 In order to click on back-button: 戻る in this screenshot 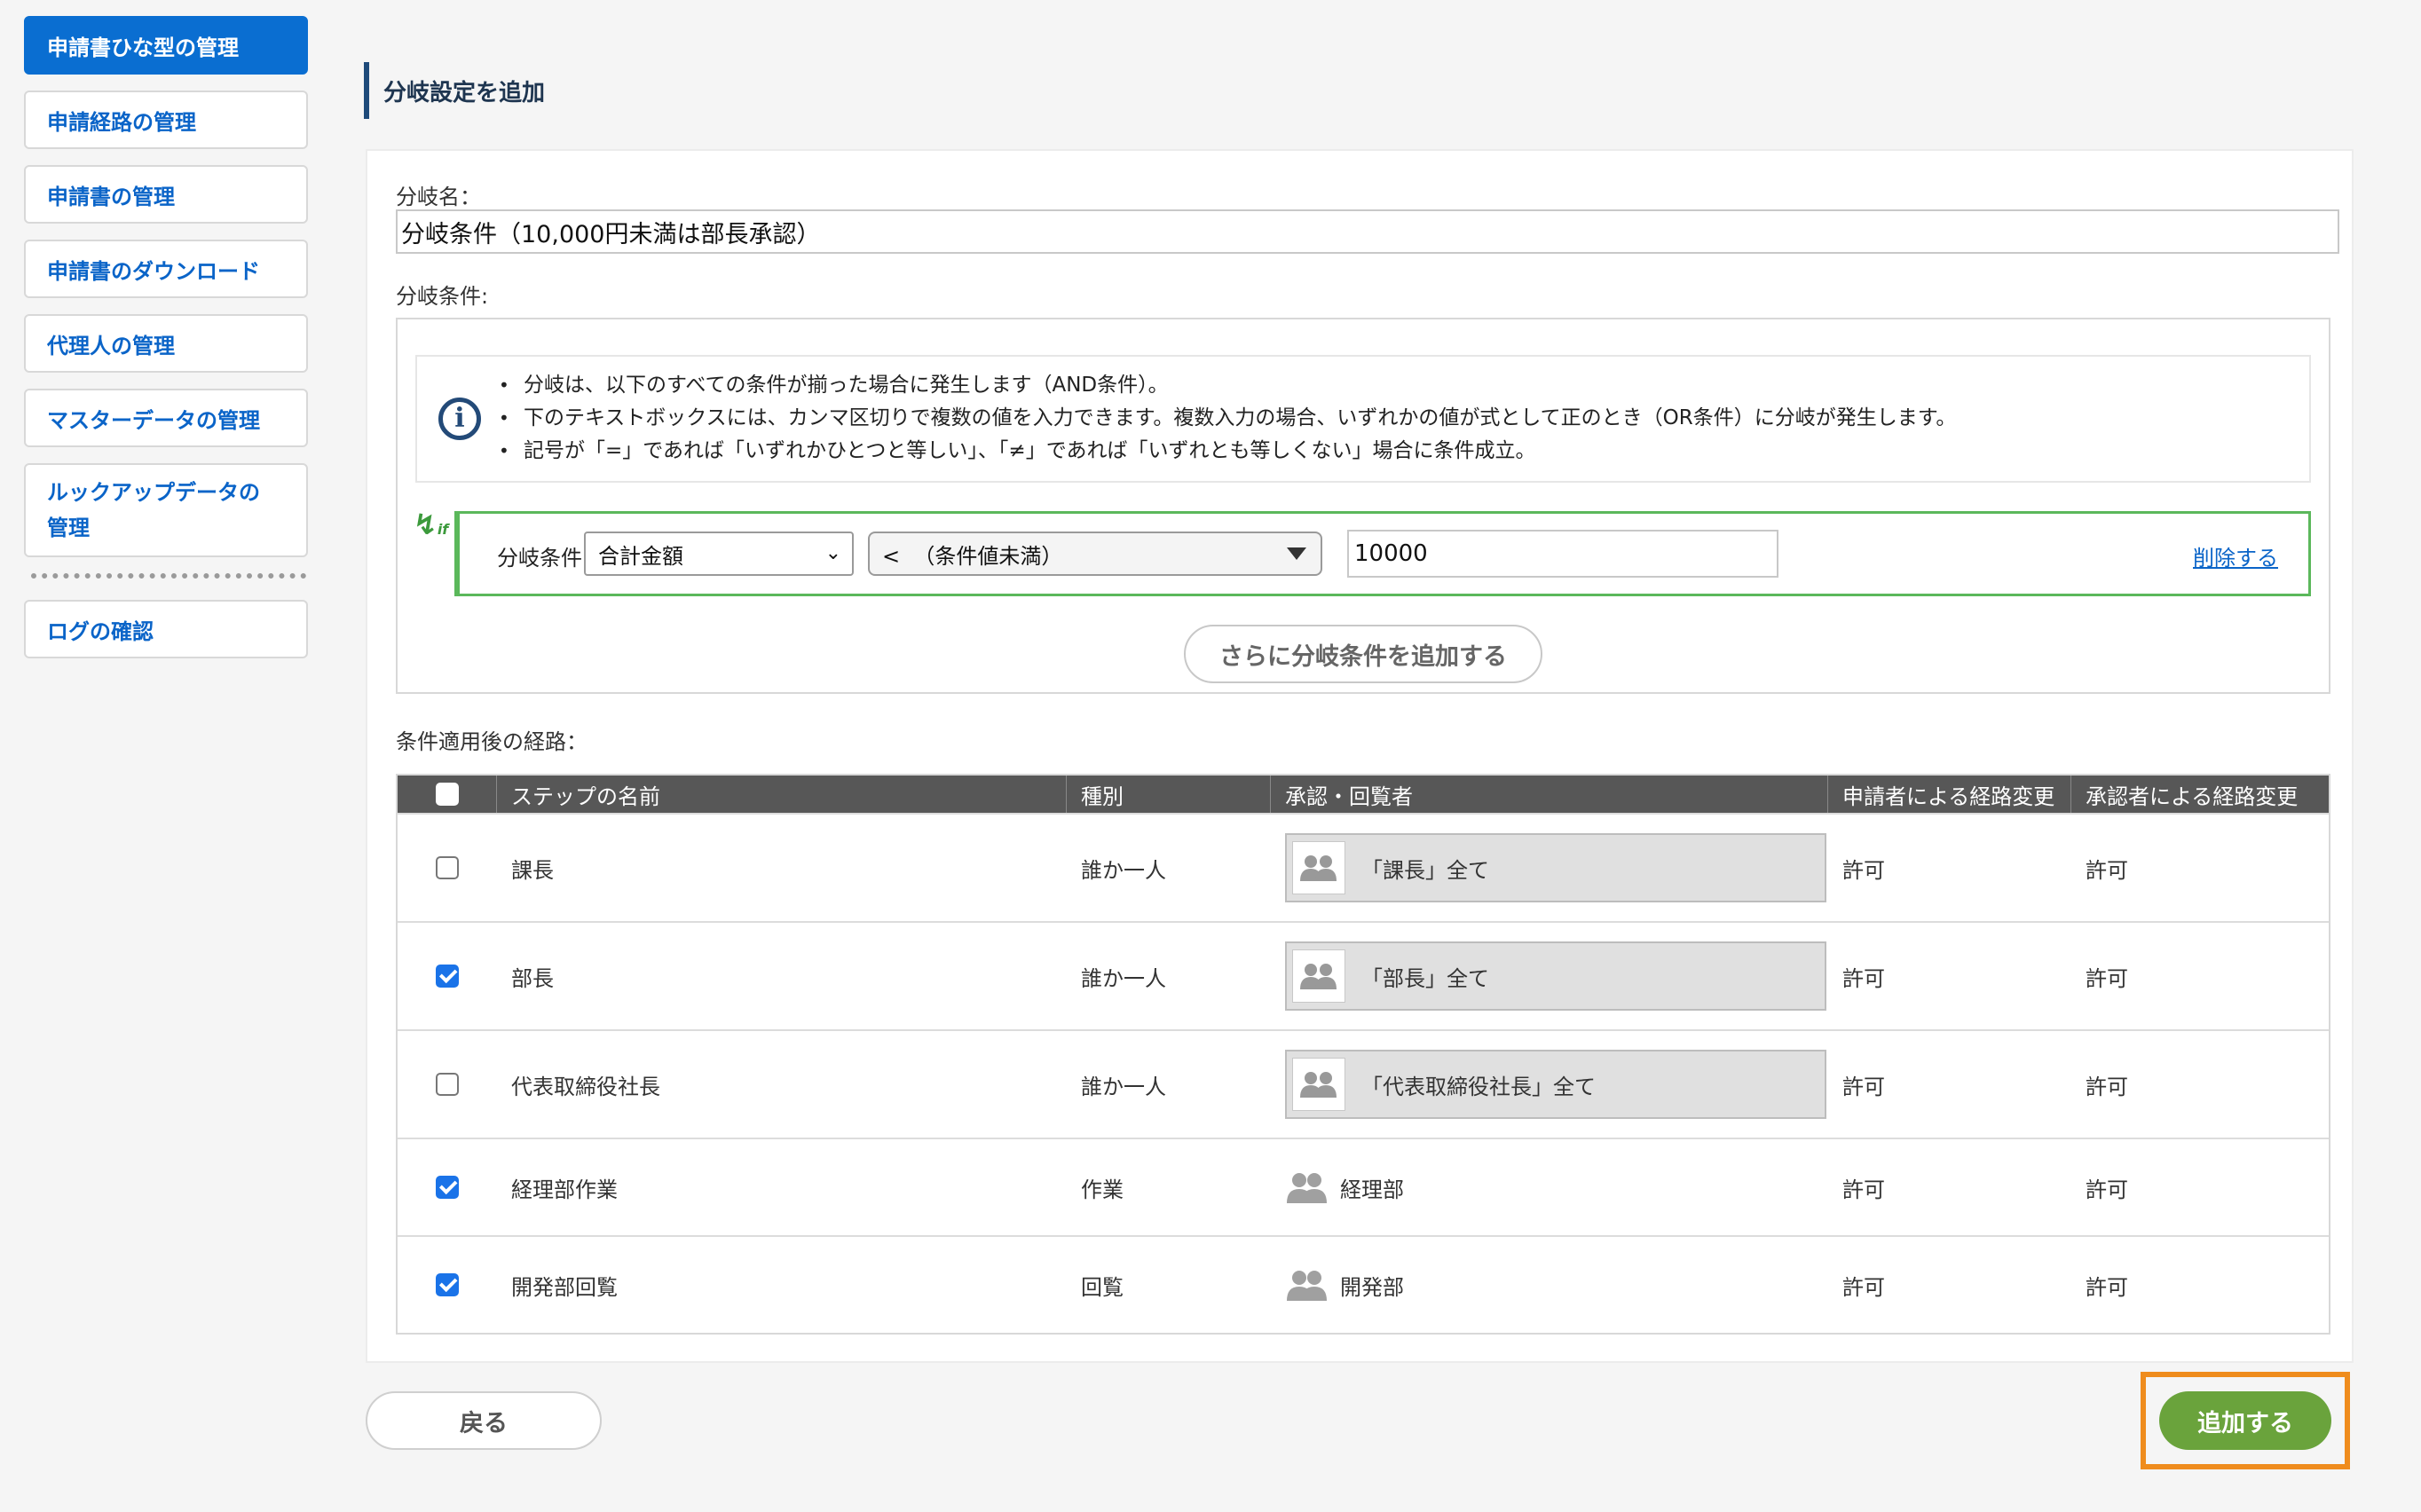, I will do `click(484, 1420)`.